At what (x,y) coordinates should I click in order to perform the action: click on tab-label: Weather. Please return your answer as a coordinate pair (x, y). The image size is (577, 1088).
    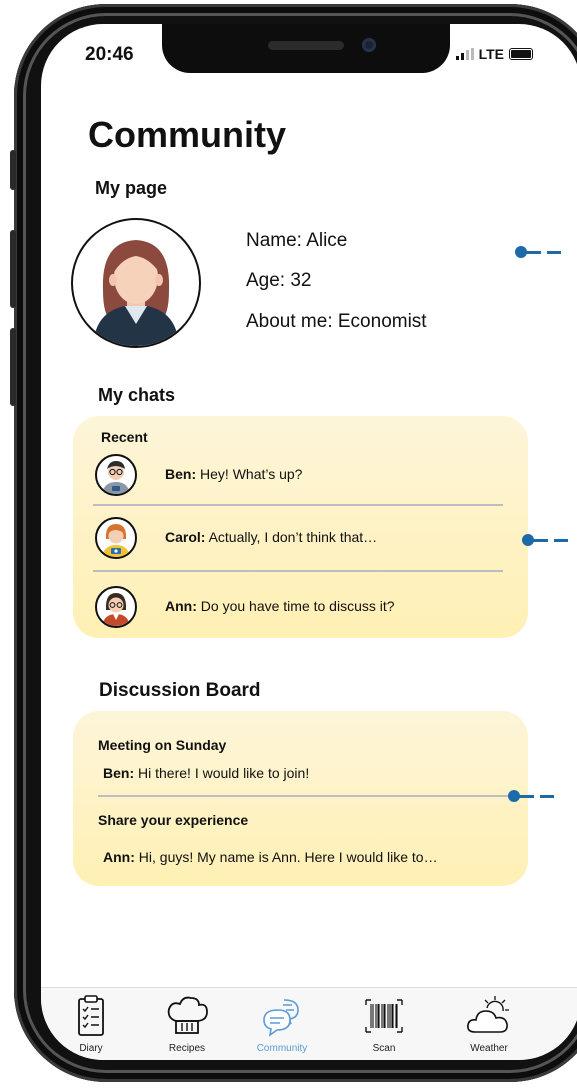
    Looking at the image, I should click on (489, 1048).